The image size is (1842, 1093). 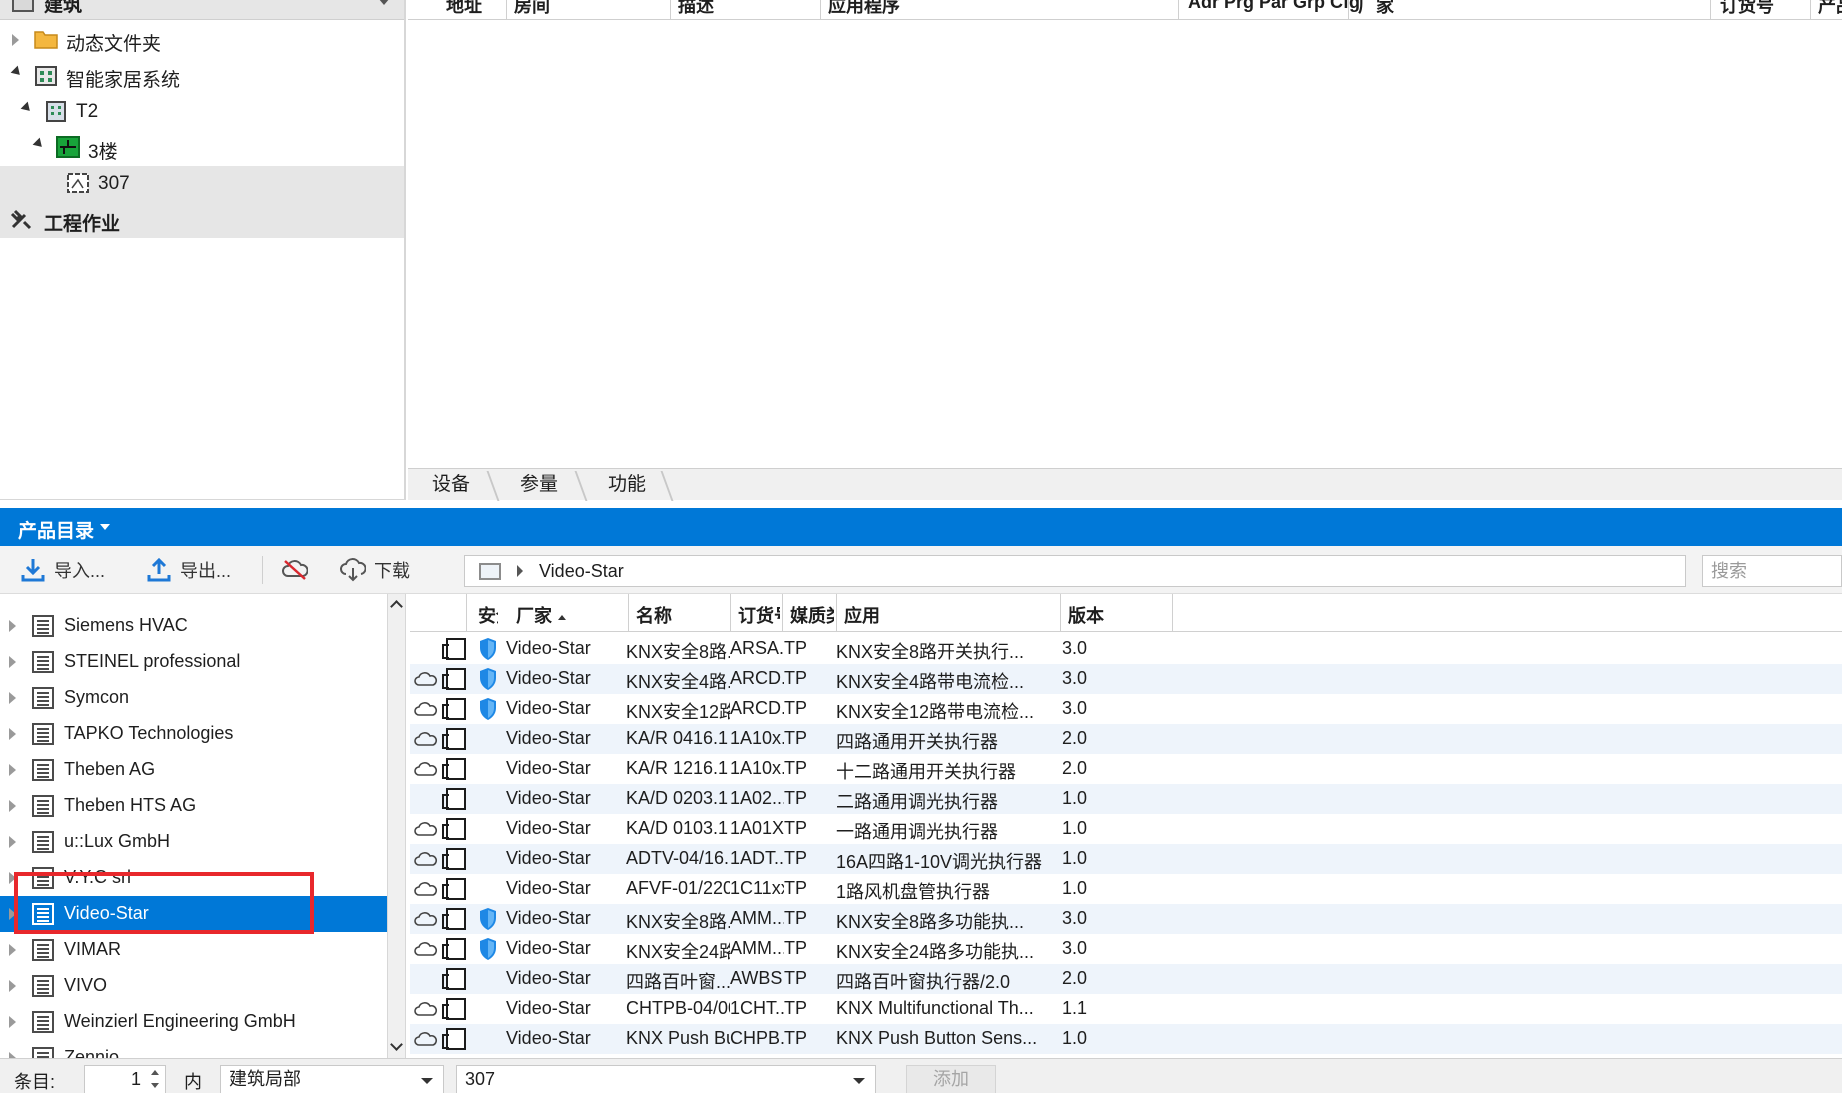 I want to click on manufacturer-item: Video-Star, so click(x=193, y=914).